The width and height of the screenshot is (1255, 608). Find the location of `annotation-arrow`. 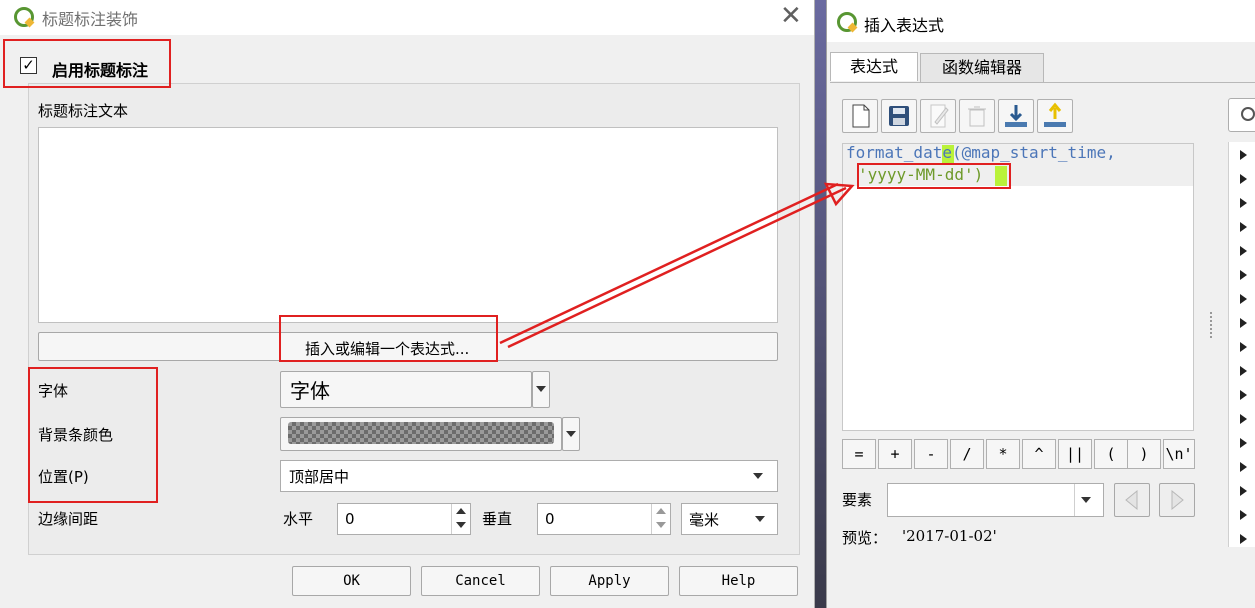

annotation-arrow is located at coordinates (677, 265).